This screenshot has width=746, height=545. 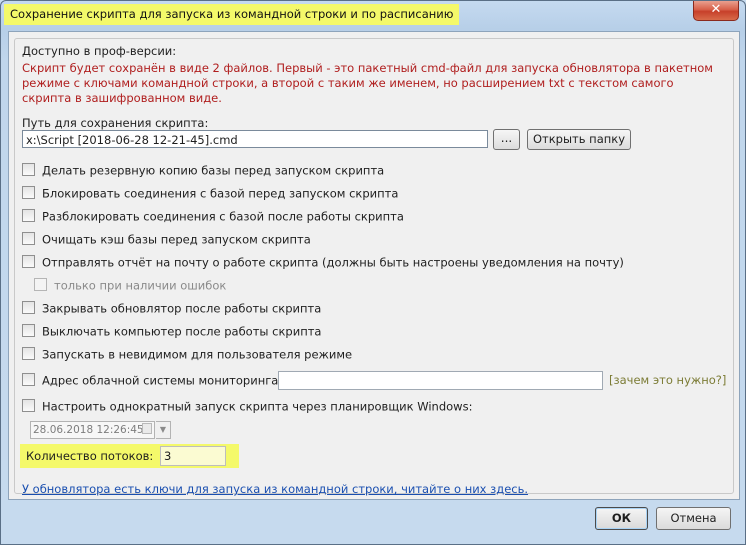 I want to click on ok-button: ОК, so click(x=621, y=518).